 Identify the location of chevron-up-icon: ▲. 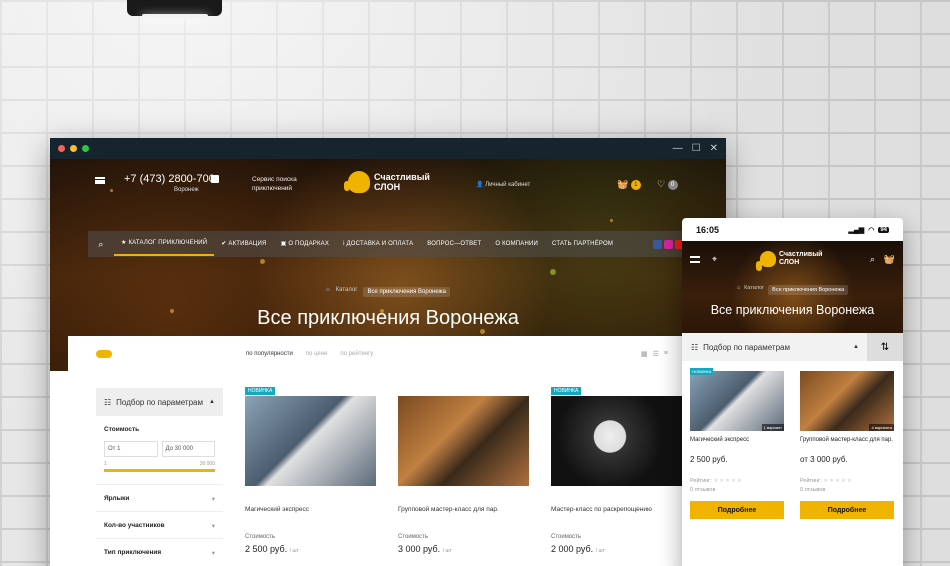
(212, 402).